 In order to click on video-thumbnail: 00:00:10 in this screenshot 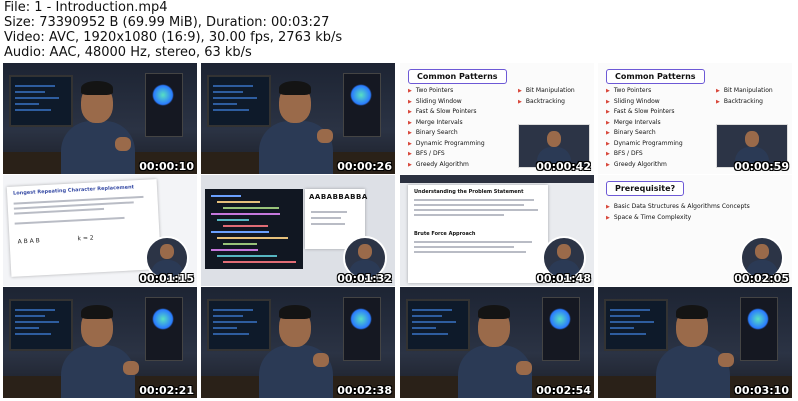, I will do `click(100, 118)`.